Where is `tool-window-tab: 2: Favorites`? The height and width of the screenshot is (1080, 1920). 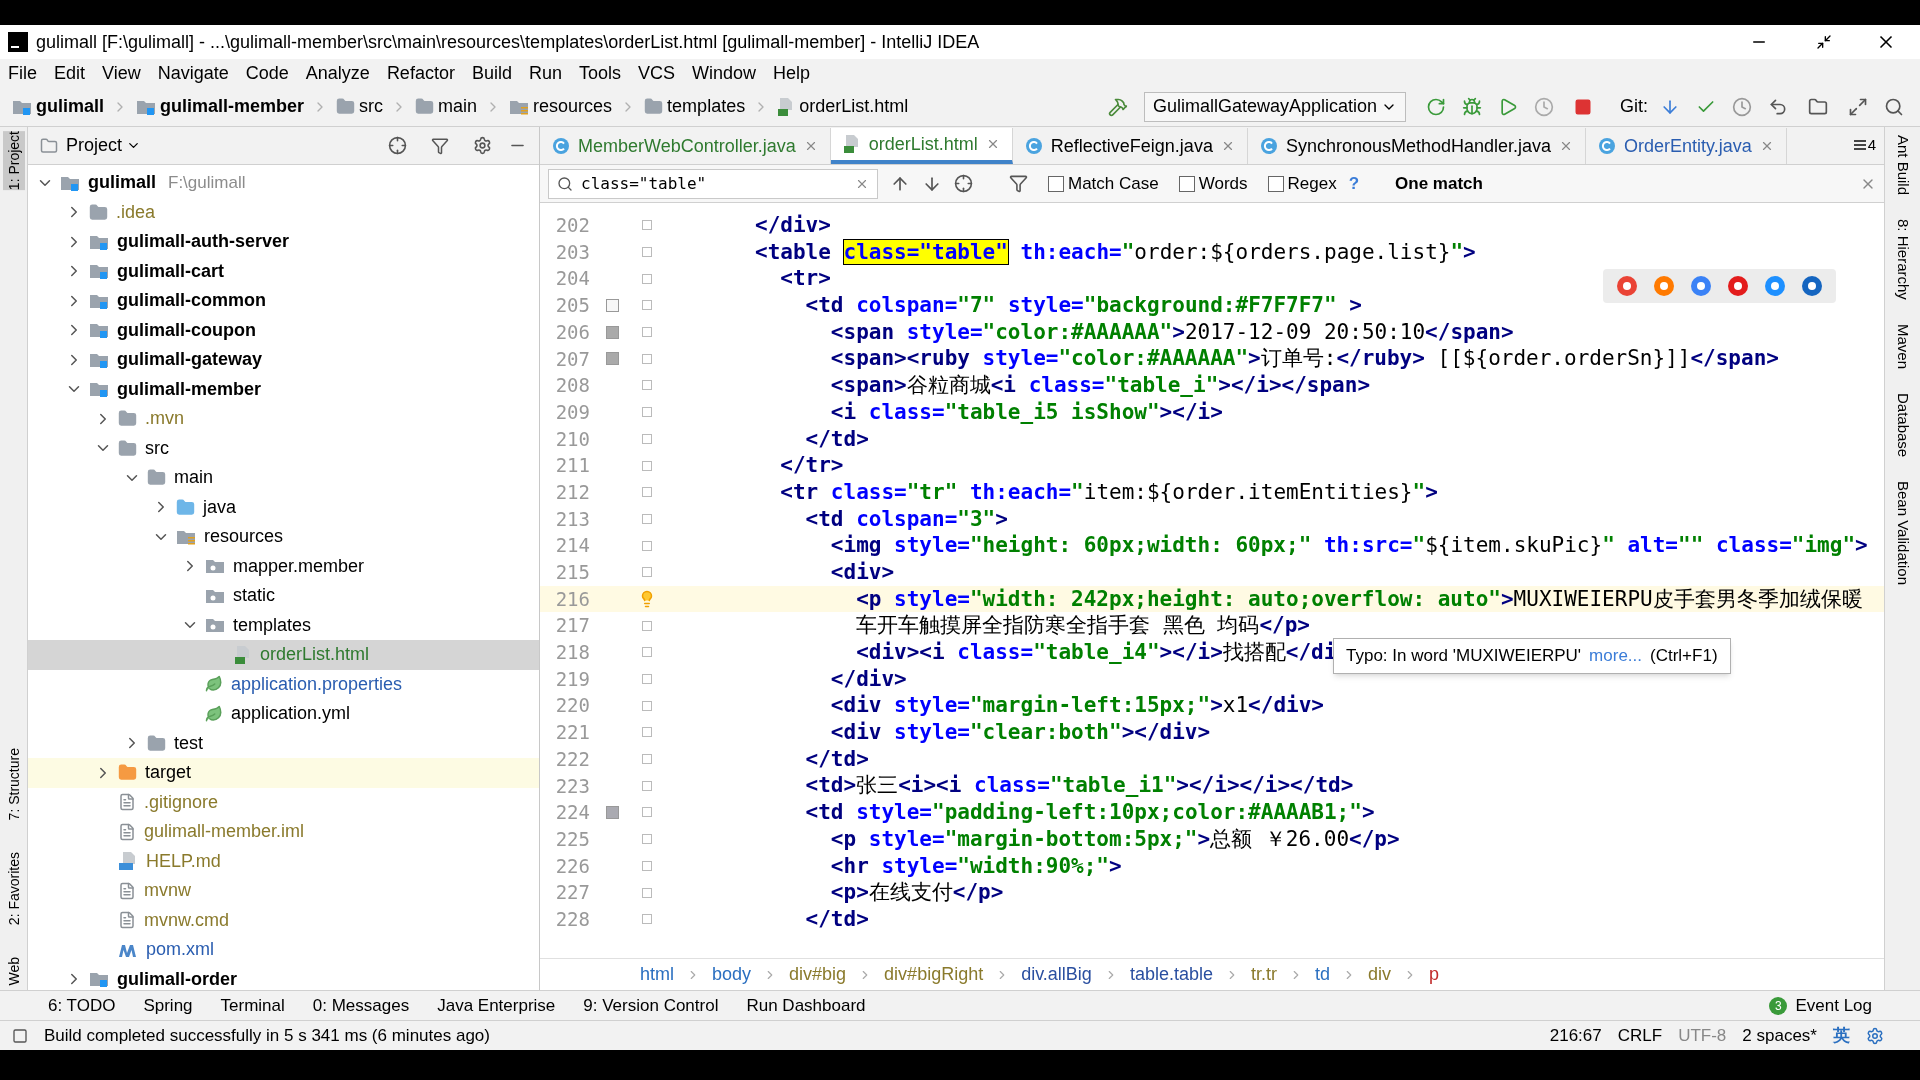 tool-window-tab: 2: Favorites is located at coordinates (13, 889).